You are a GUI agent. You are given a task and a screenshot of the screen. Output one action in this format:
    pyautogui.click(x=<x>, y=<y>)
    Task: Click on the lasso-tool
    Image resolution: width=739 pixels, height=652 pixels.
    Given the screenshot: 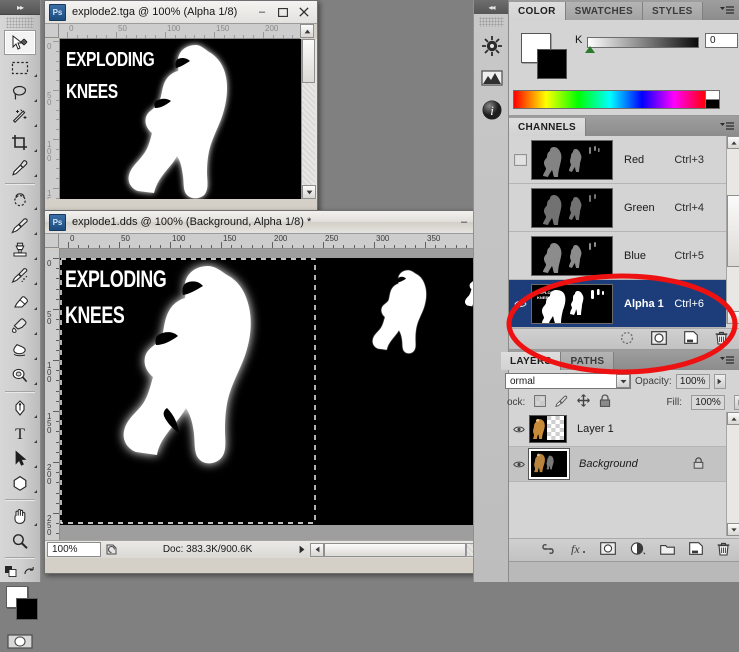 What is the action you would take?
    pyautogui.click(x=20, y=92)
    